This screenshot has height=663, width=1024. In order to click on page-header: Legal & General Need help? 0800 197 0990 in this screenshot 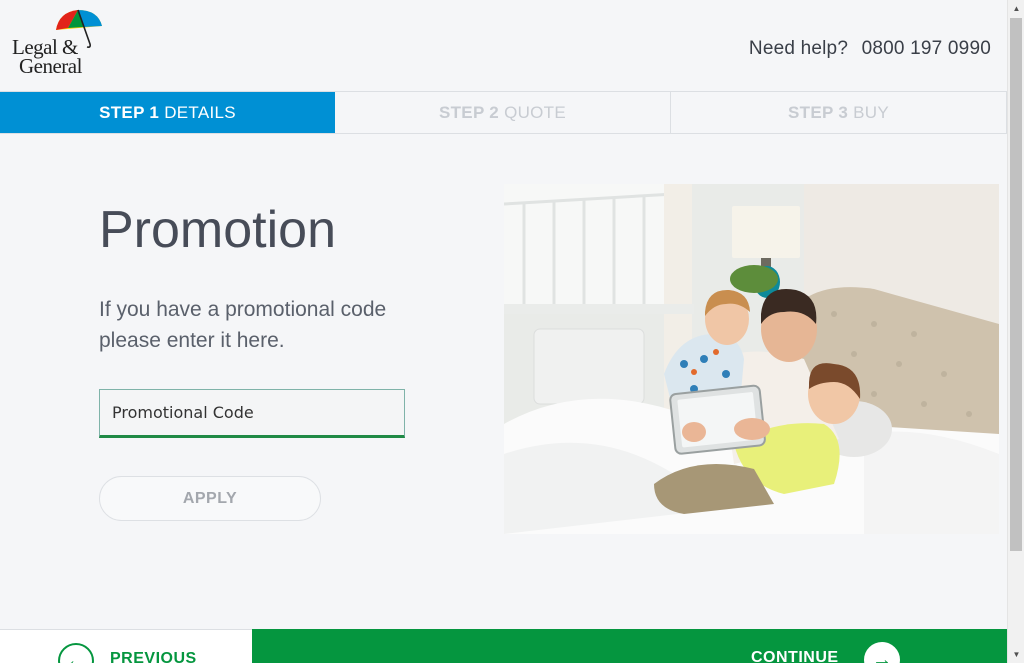, I will do `click(503, 45)`.